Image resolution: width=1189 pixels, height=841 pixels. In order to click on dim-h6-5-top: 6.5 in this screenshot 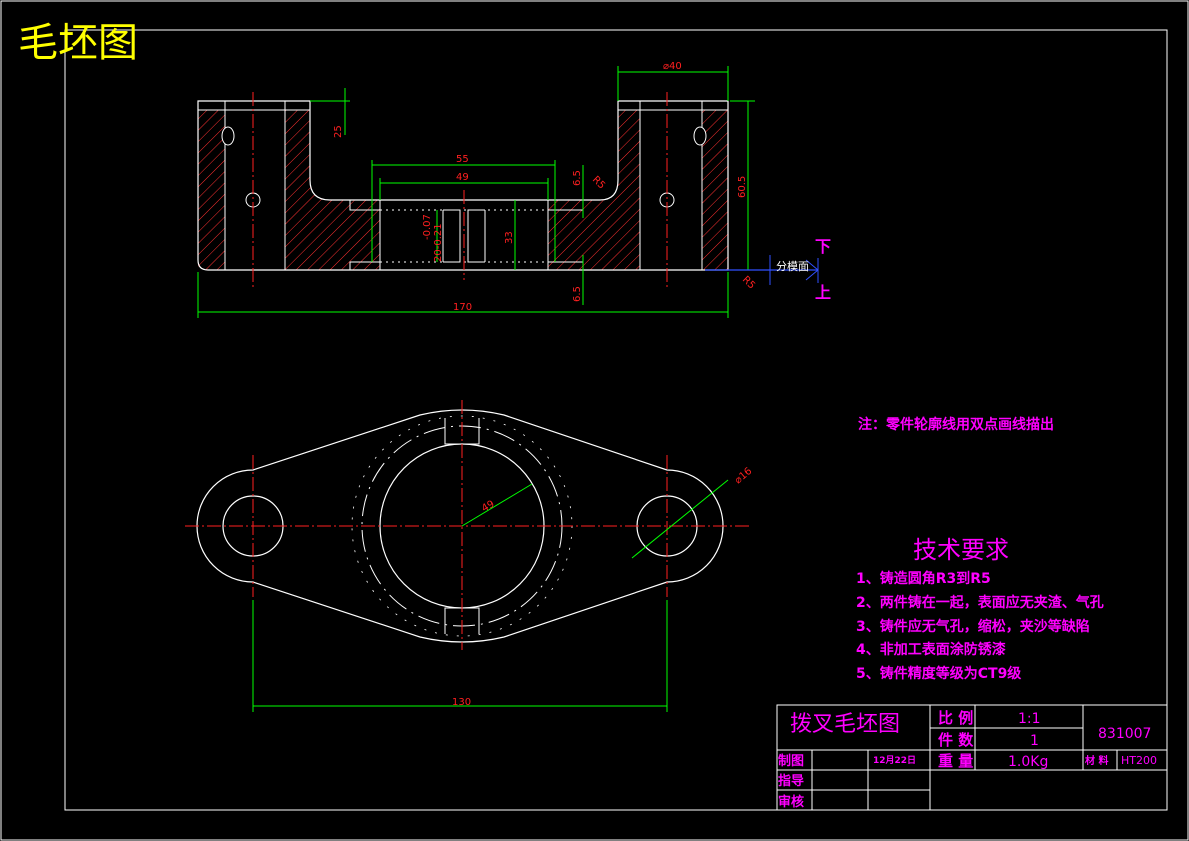, I will do `click(577, 178)`.